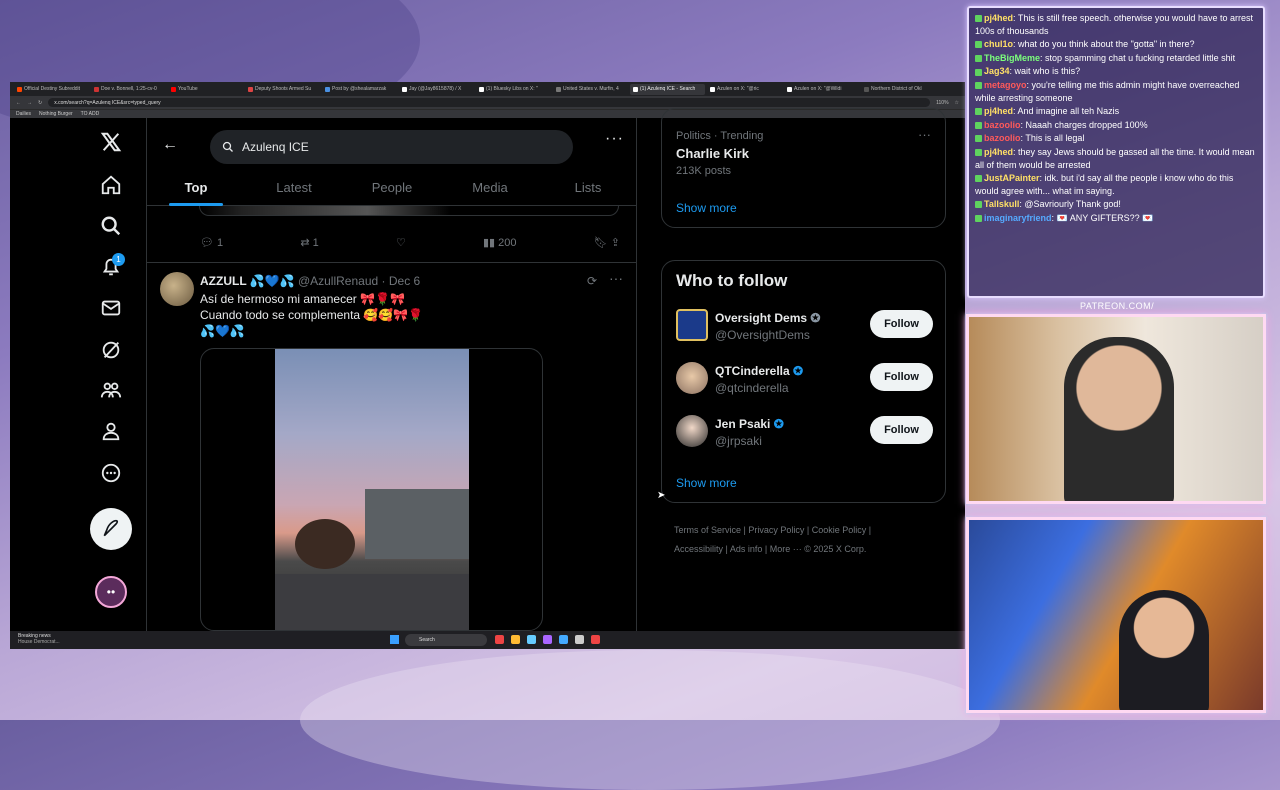  I want to click on browser-tab: Jay (@Jay8615878) / X, so click(436, 89).